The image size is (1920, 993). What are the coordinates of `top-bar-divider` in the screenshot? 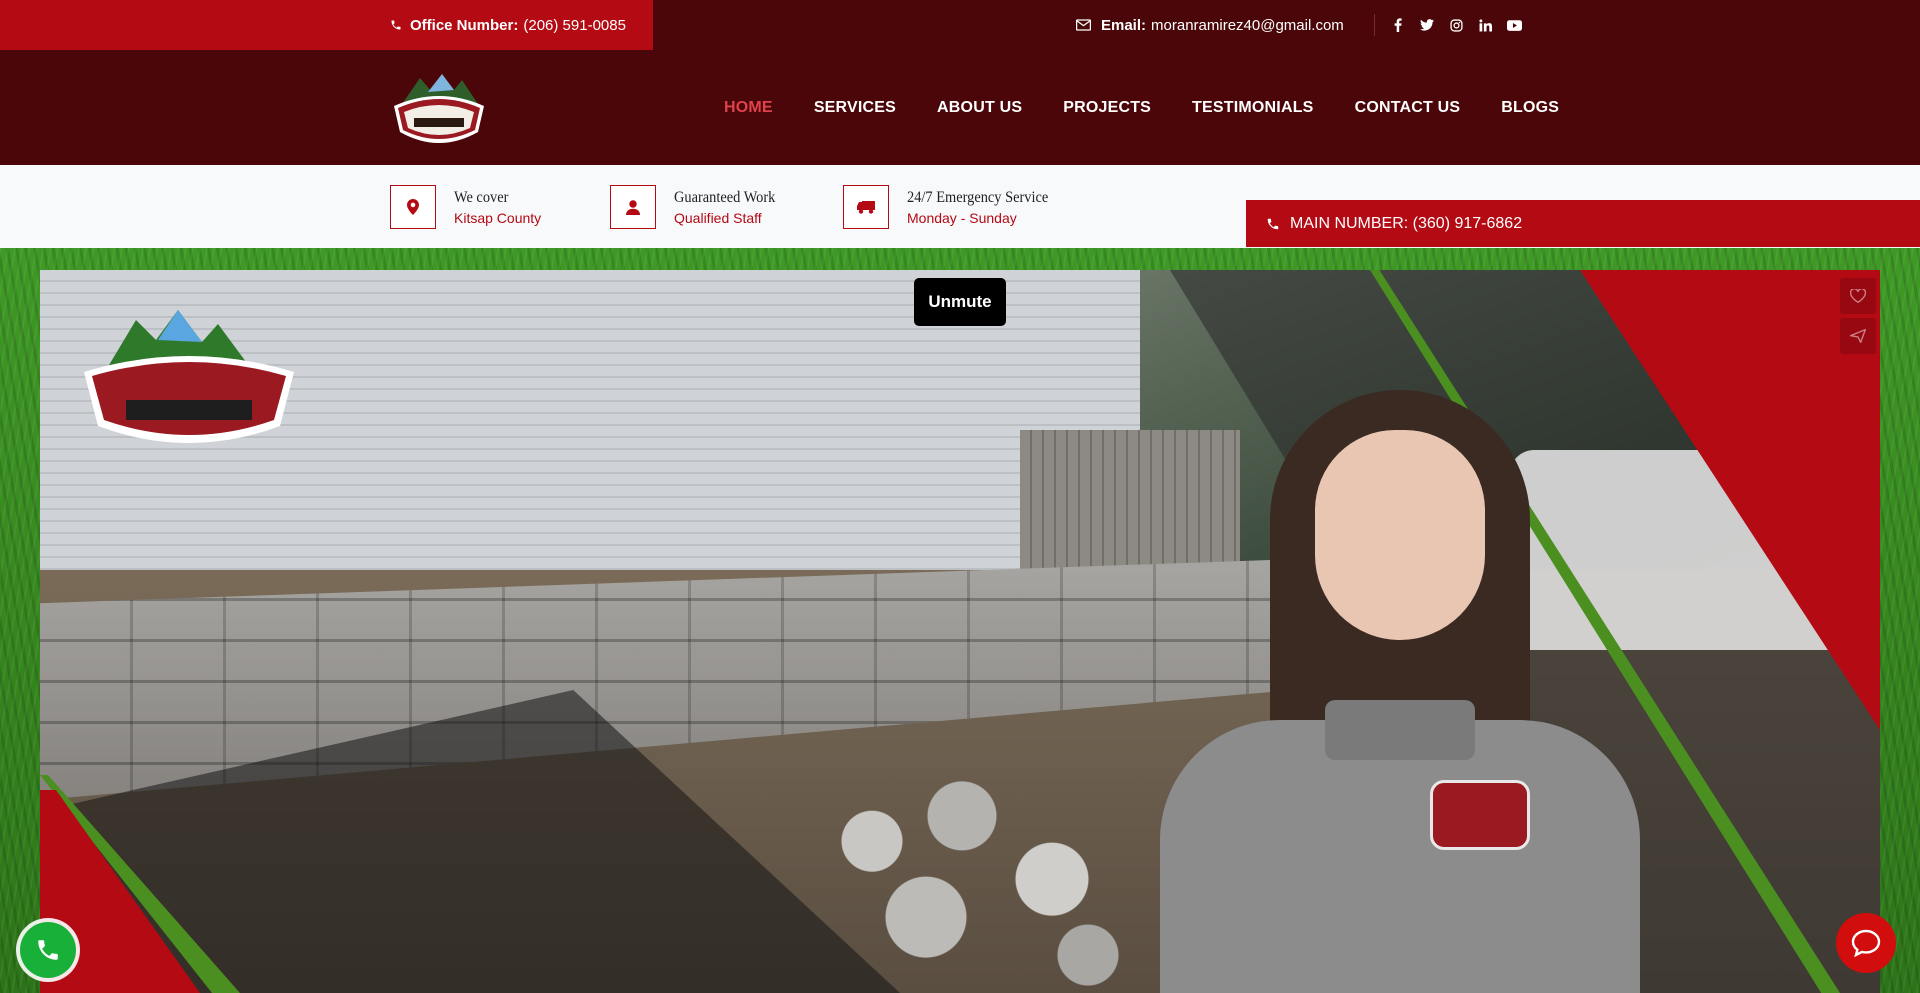 It's located at (1374, 25).